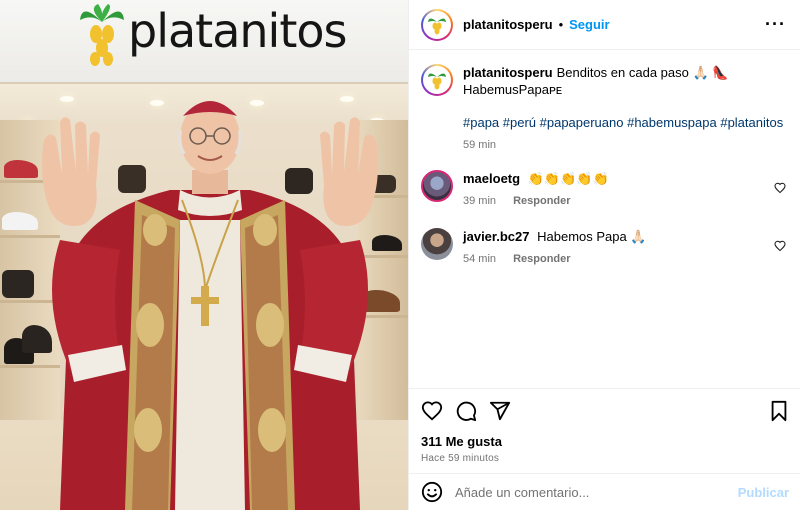 The height and width of the screenshot is (510, 800). I want to click on add-comment-bar: Publicar, so click(604, 491).